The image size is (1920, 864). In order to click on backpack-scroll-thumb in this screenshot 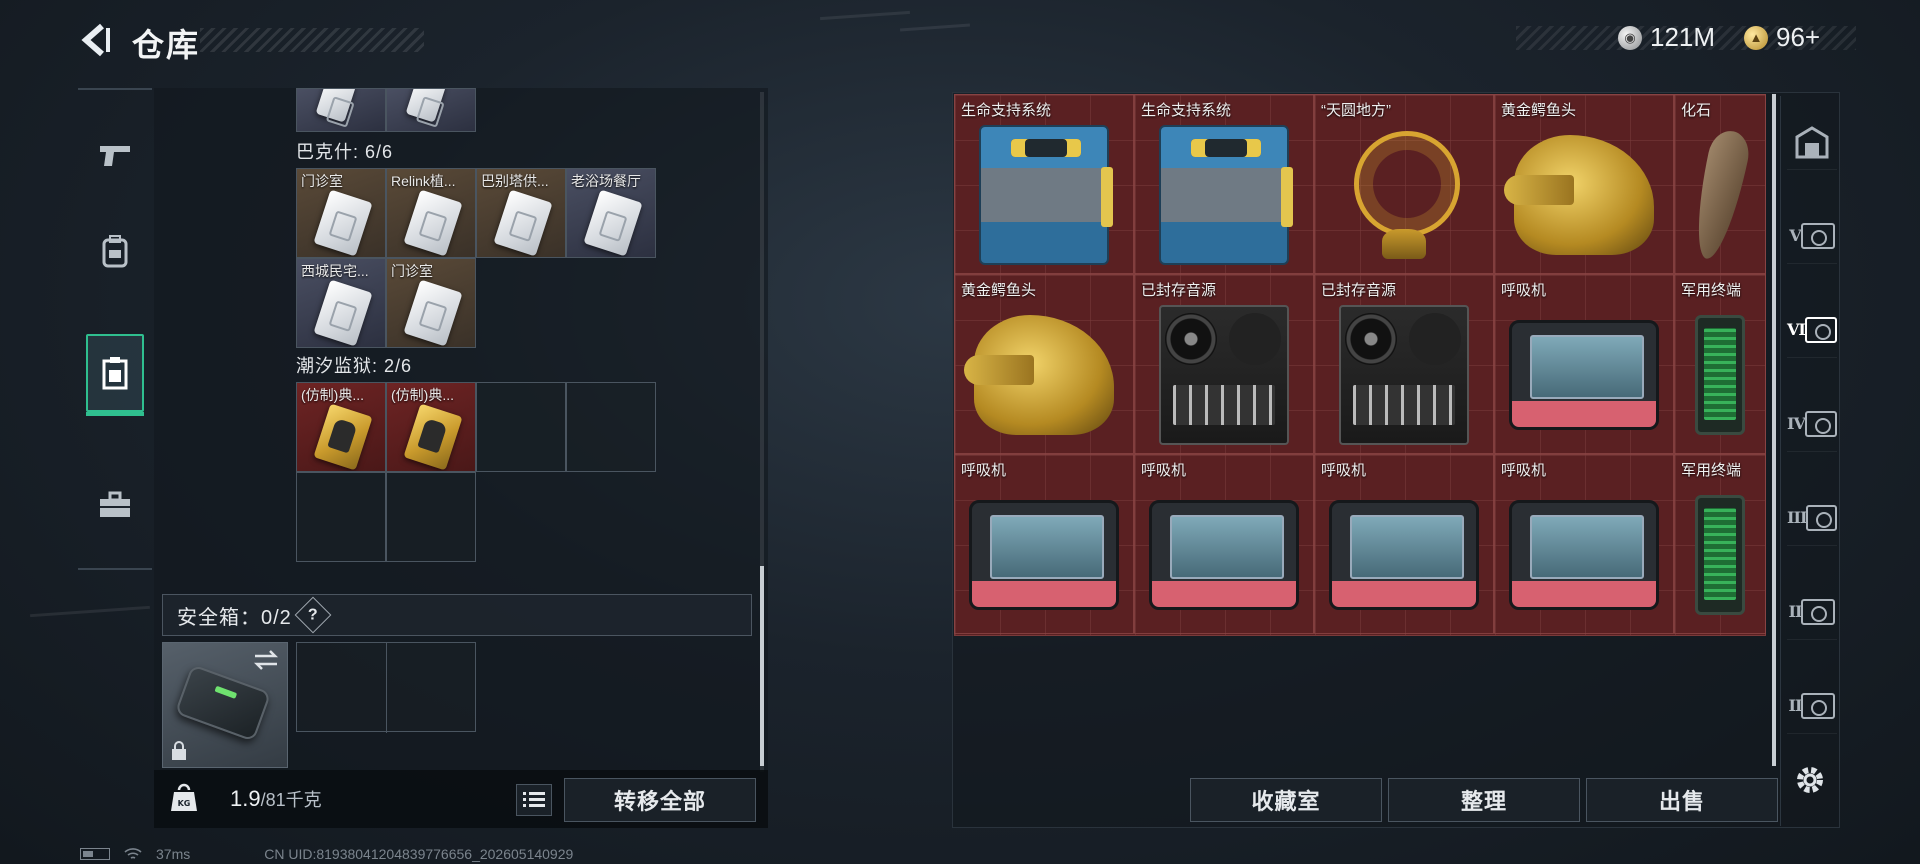, I will do `click(762, 666)`.